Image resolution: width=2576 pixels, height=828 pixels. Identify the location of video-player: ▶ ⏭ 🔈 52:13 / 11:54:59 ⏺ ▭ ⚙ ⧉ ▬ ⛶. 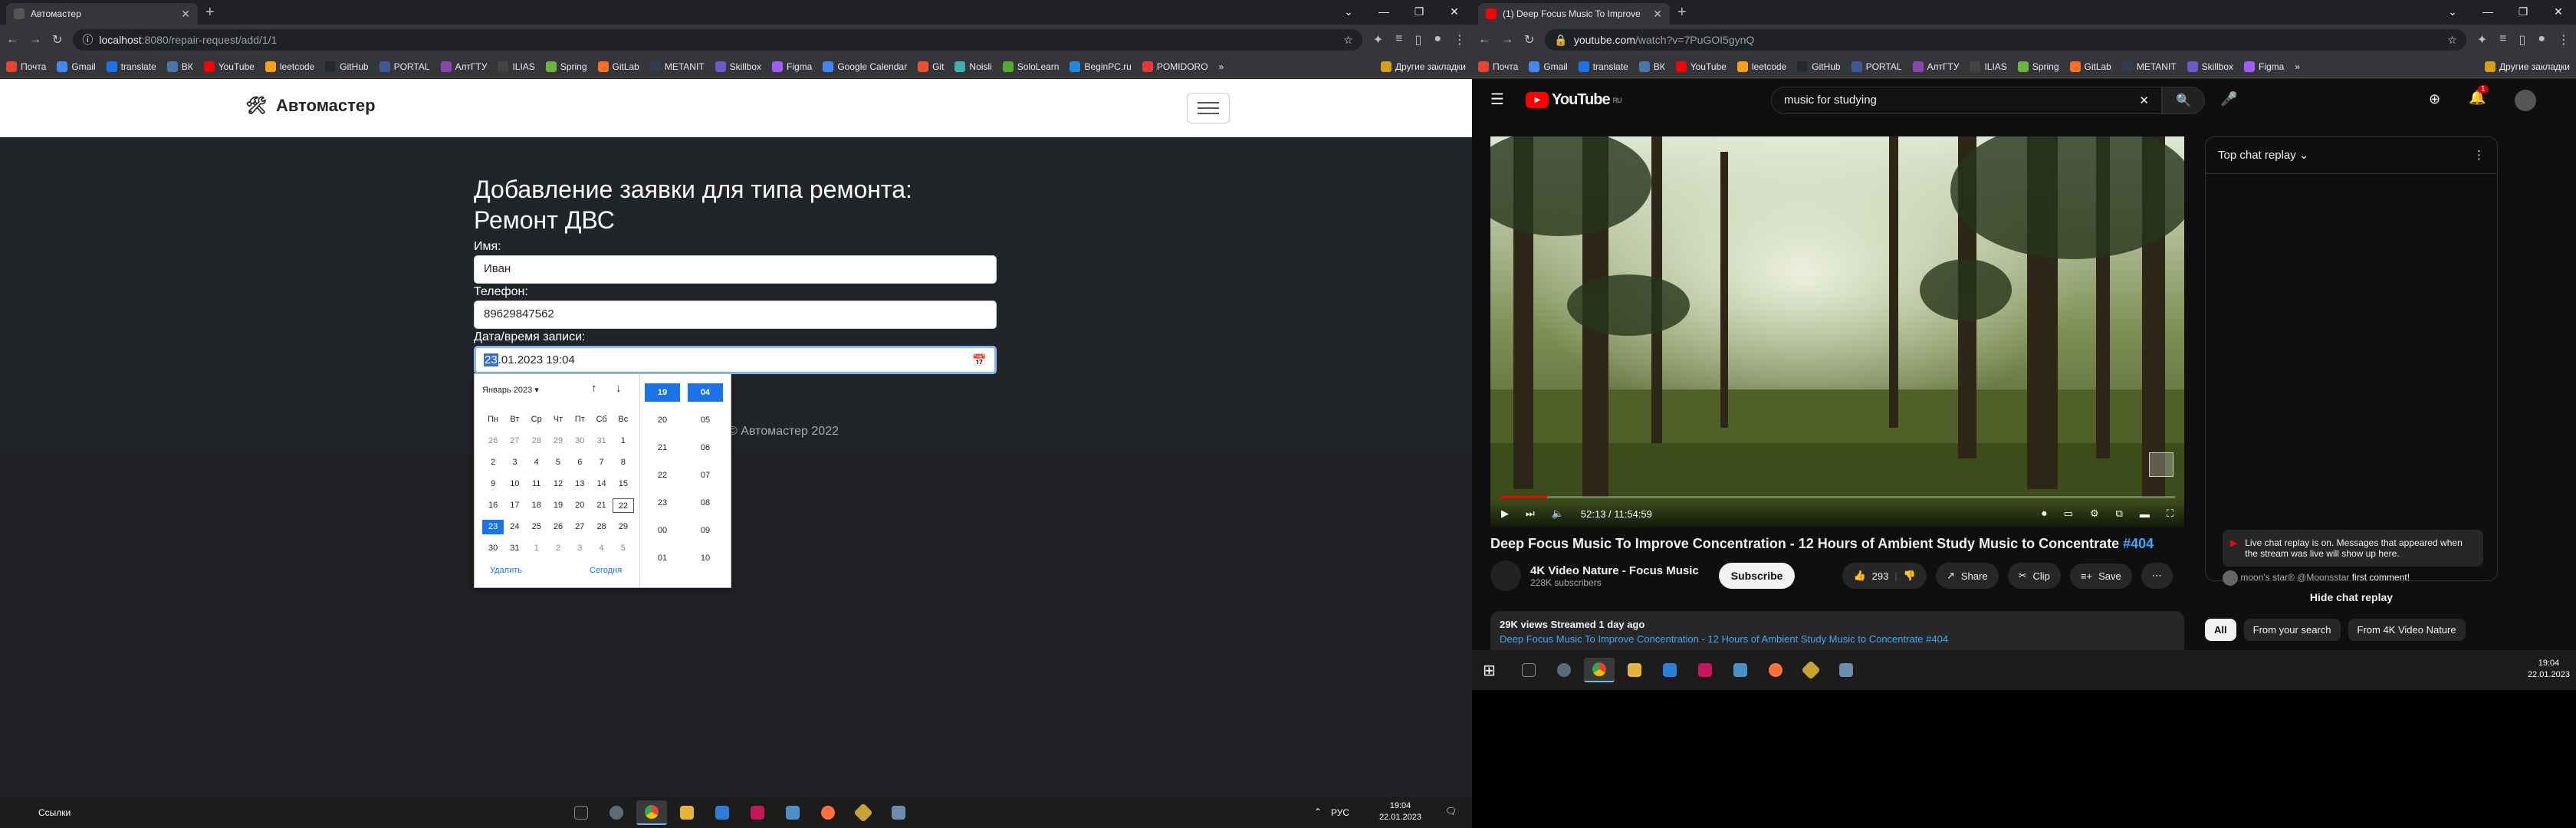
(1837, 332).